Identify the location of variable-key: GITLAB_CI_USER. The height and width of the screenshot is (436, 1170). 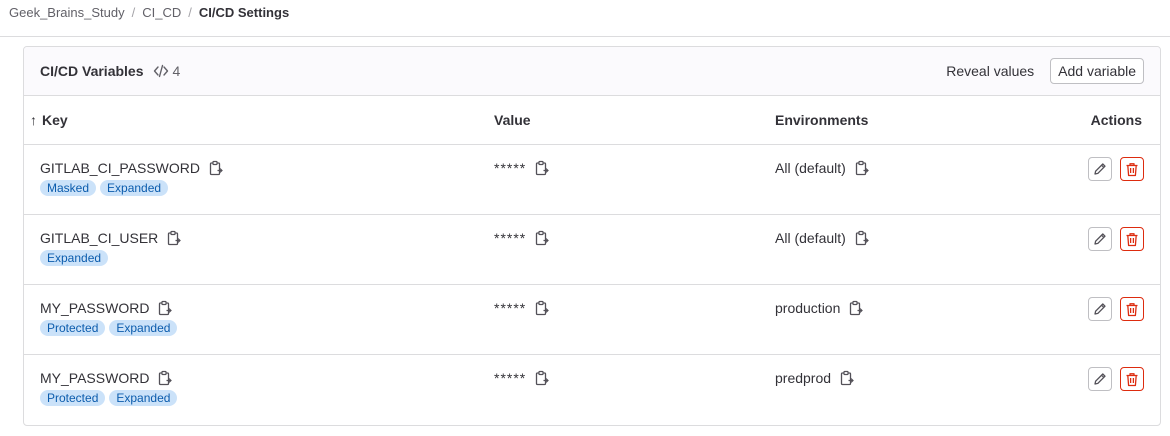
(99, 238).